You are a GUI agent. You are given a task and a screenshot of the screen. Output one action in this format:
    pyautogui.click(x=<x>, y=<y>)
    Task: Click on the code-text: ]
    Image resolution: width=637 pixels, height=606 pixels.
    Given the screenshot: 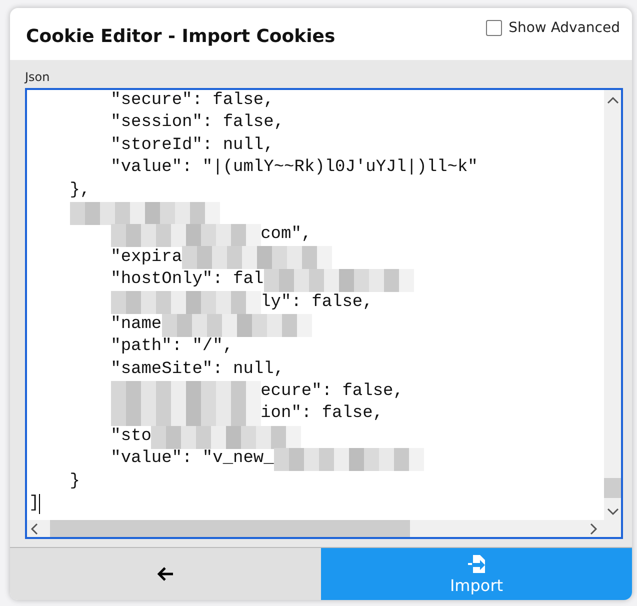 What is the action you would take?
    pyautogui.click(x=34, y=504)
    